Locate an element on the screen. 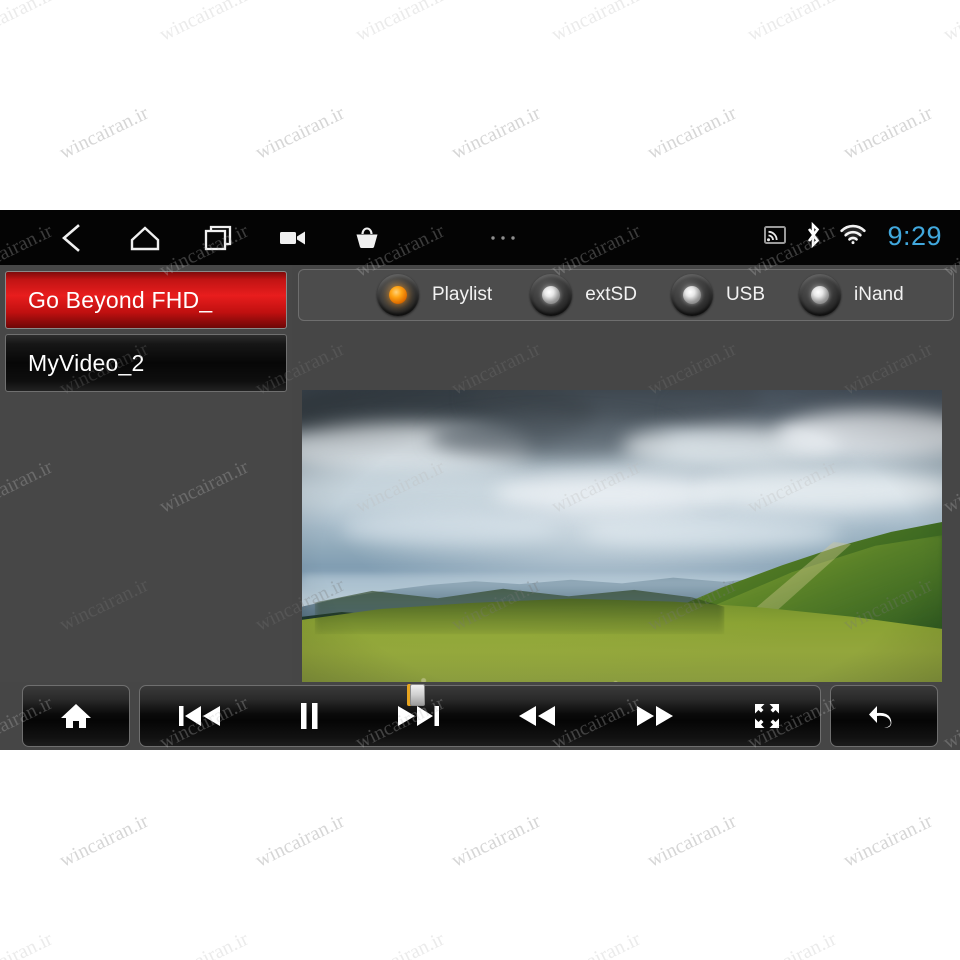 Image resolution: width=960 pixels, height=960 pixels. nav-overflow-button is located at coordinates (503, 237).